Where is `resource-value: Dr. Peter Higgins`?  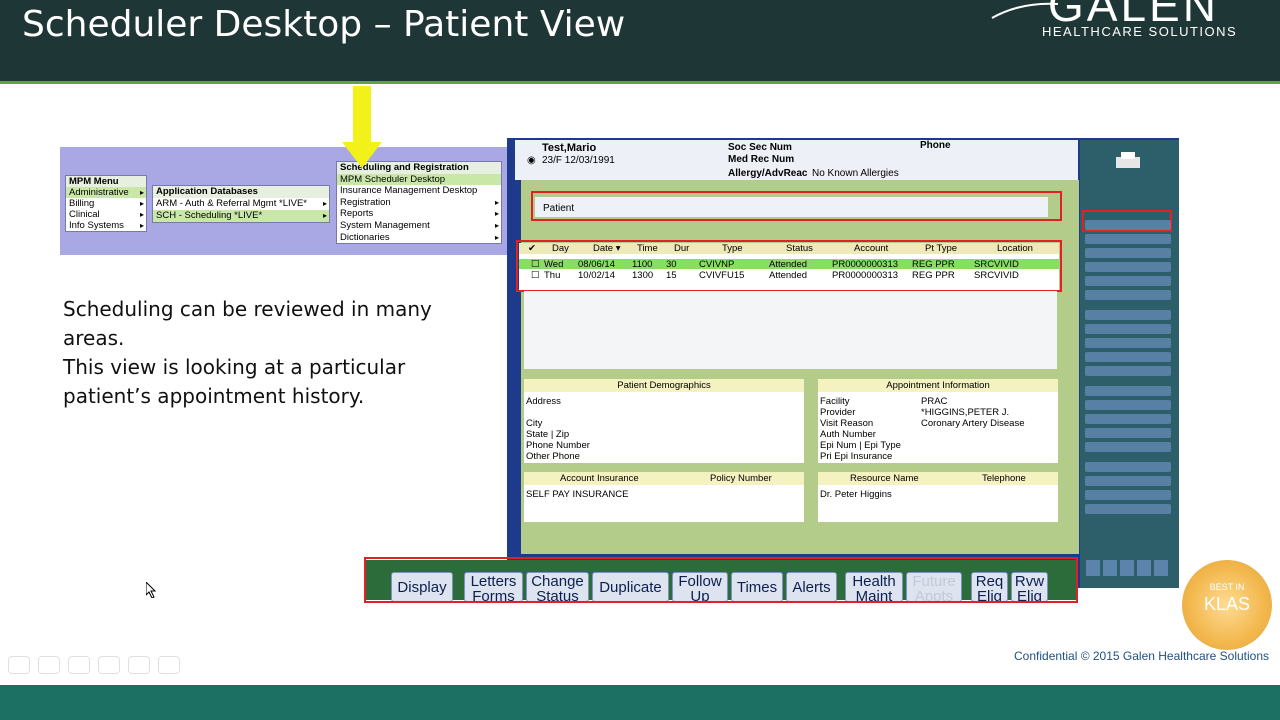 resource-value: Dr. Peter Higgins is located at coordinates (856, 494).